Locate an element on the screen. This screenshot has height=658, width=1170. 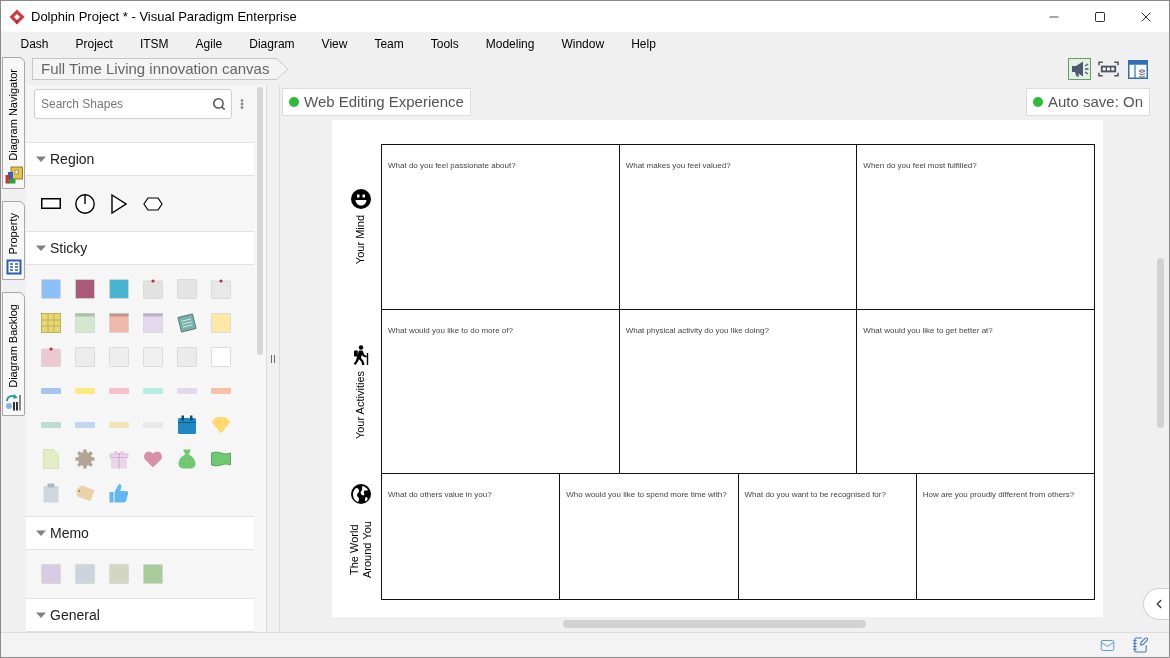
menu-item: Help is located at coordinates (643, 43).